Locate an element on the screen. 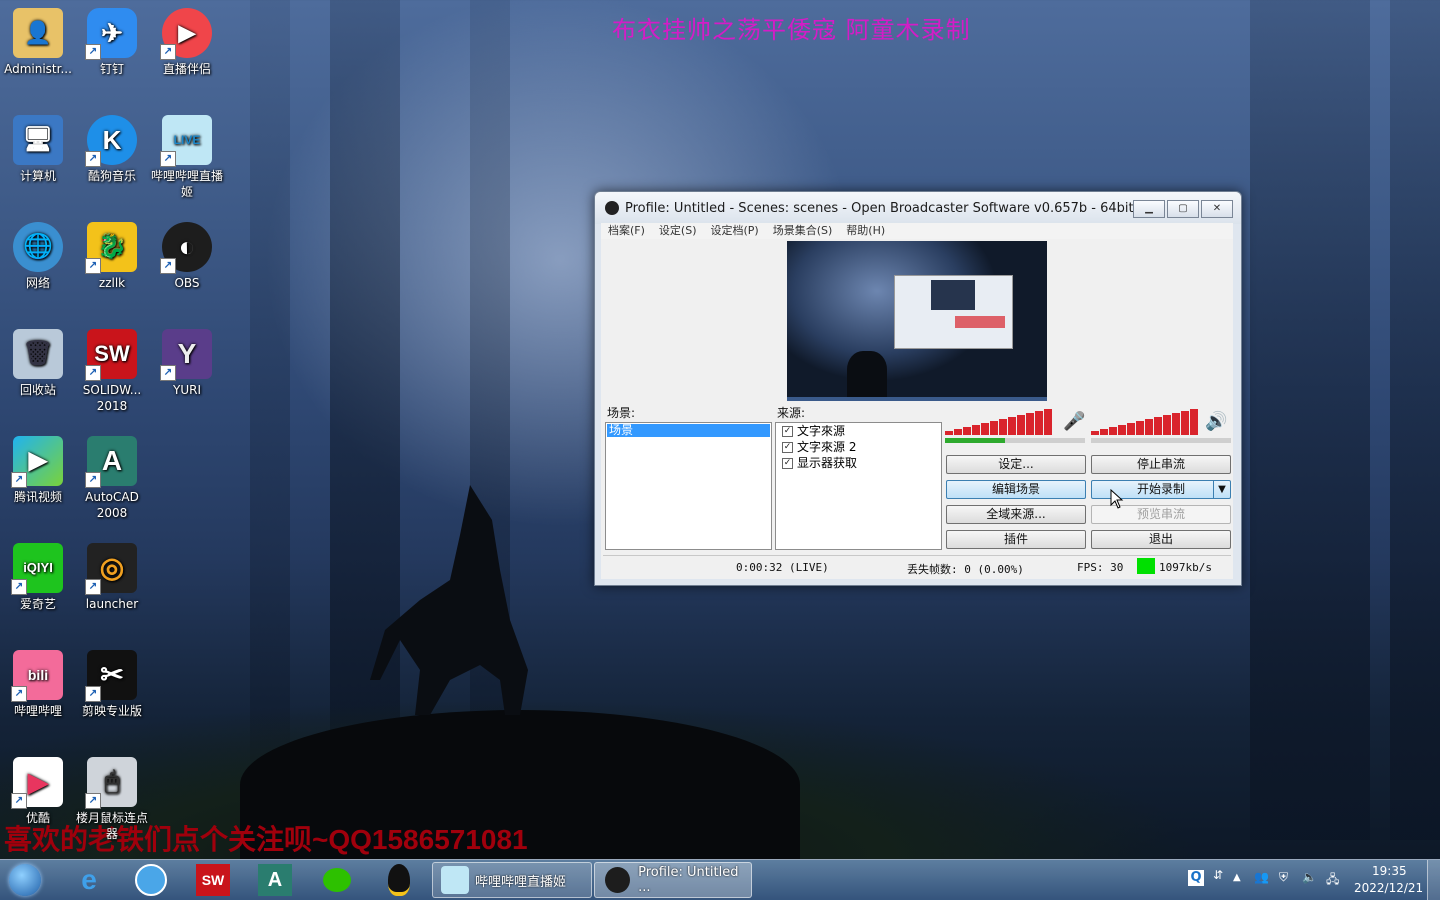 The height and width of the screenshot is (900, 1440). desktop-icon-launcher: ◎ ↗ launcher is located at coordinates (112, 577).